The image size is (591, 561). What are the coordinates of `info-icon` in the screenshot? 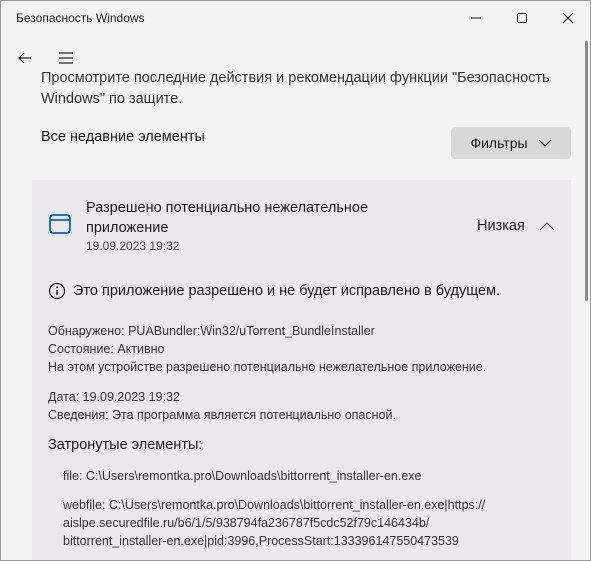 It's located at (57, 291).